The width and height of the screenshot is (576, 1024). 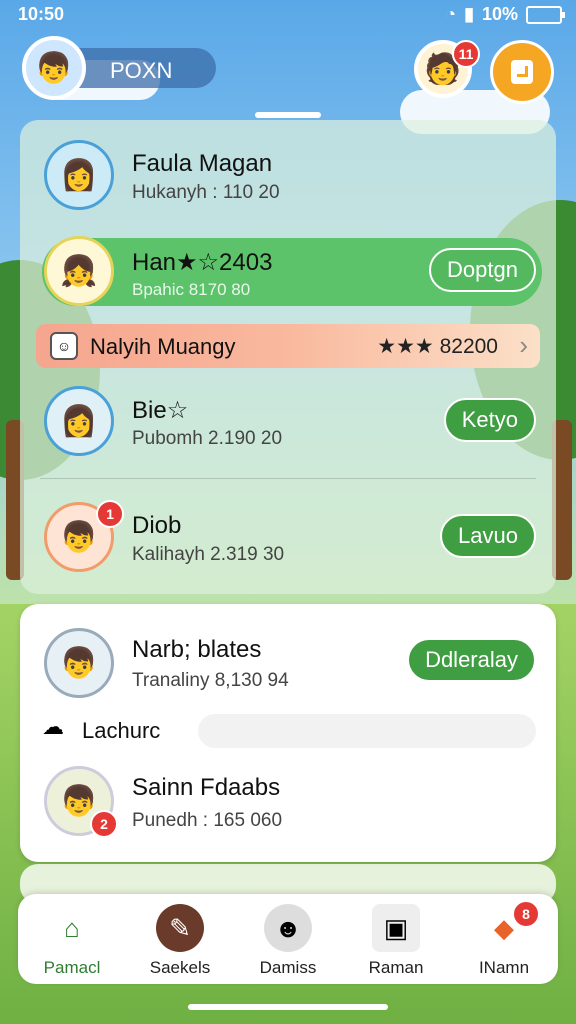 I want to click on cat-icon: ☻, so click(x=288, y=928).